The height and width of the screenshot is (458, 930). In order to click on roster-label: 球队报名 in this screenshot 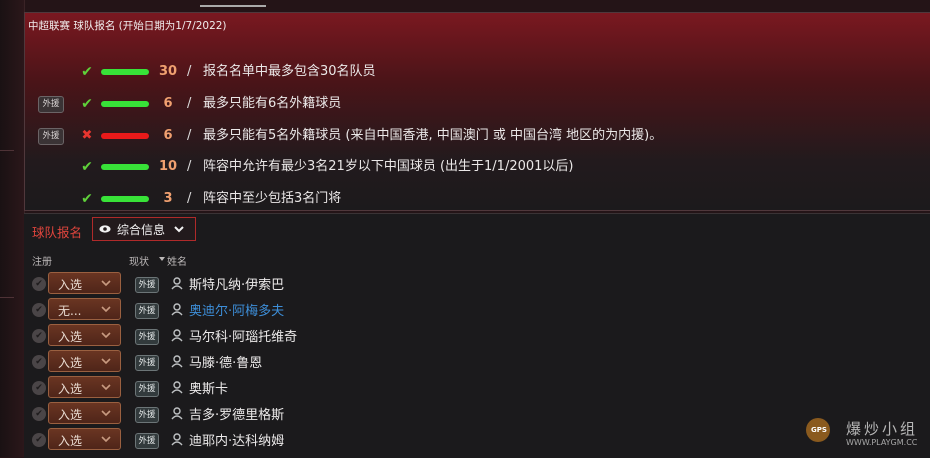, I will do `click(57, 232)`.